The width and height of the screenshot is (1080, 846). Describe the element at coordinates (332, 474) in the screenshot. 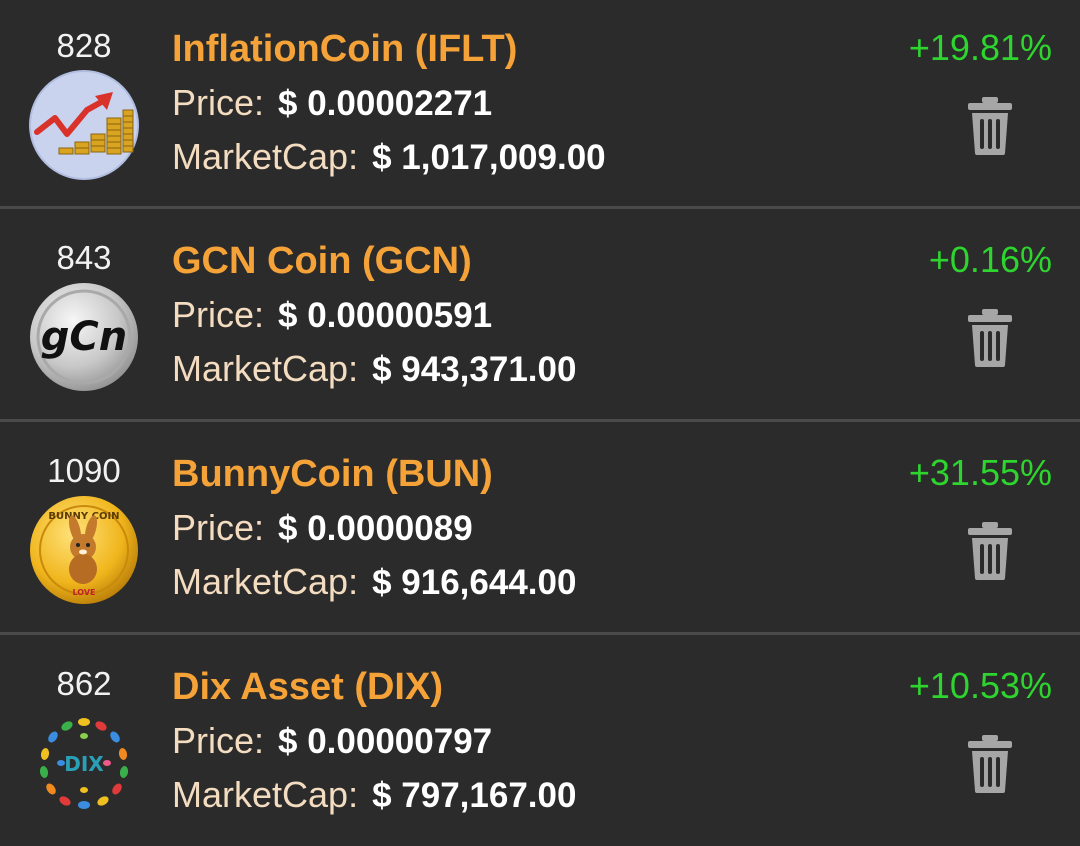

I see `coin-name: BunnyCoin (BUN)` at that location.